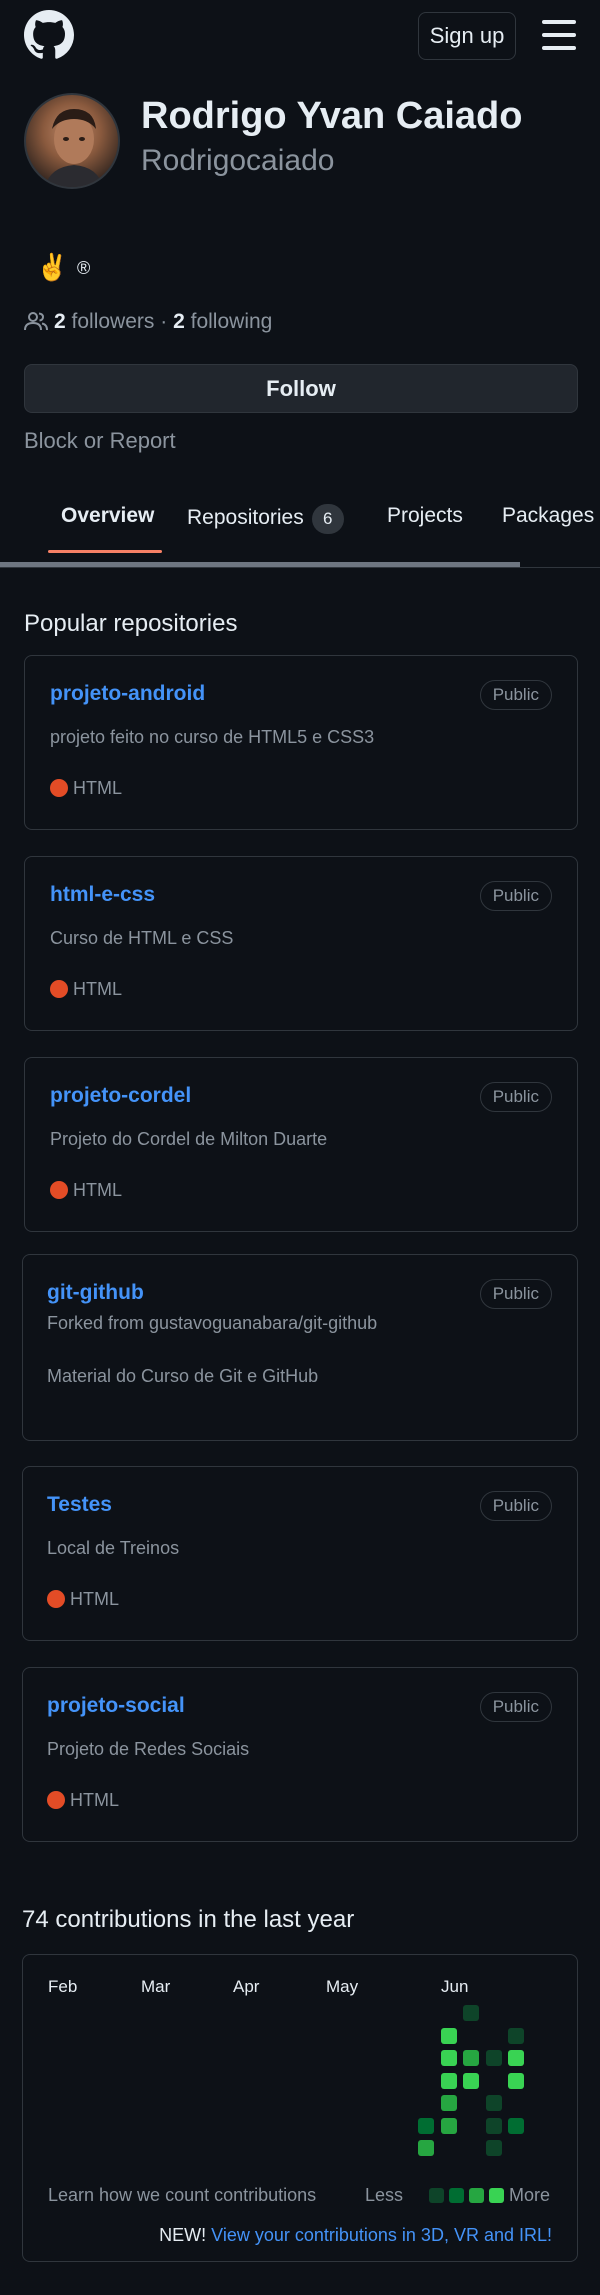 The height and width of the screenshot is (2295, 600). I want to click on following-link: following, so click(232, 321).